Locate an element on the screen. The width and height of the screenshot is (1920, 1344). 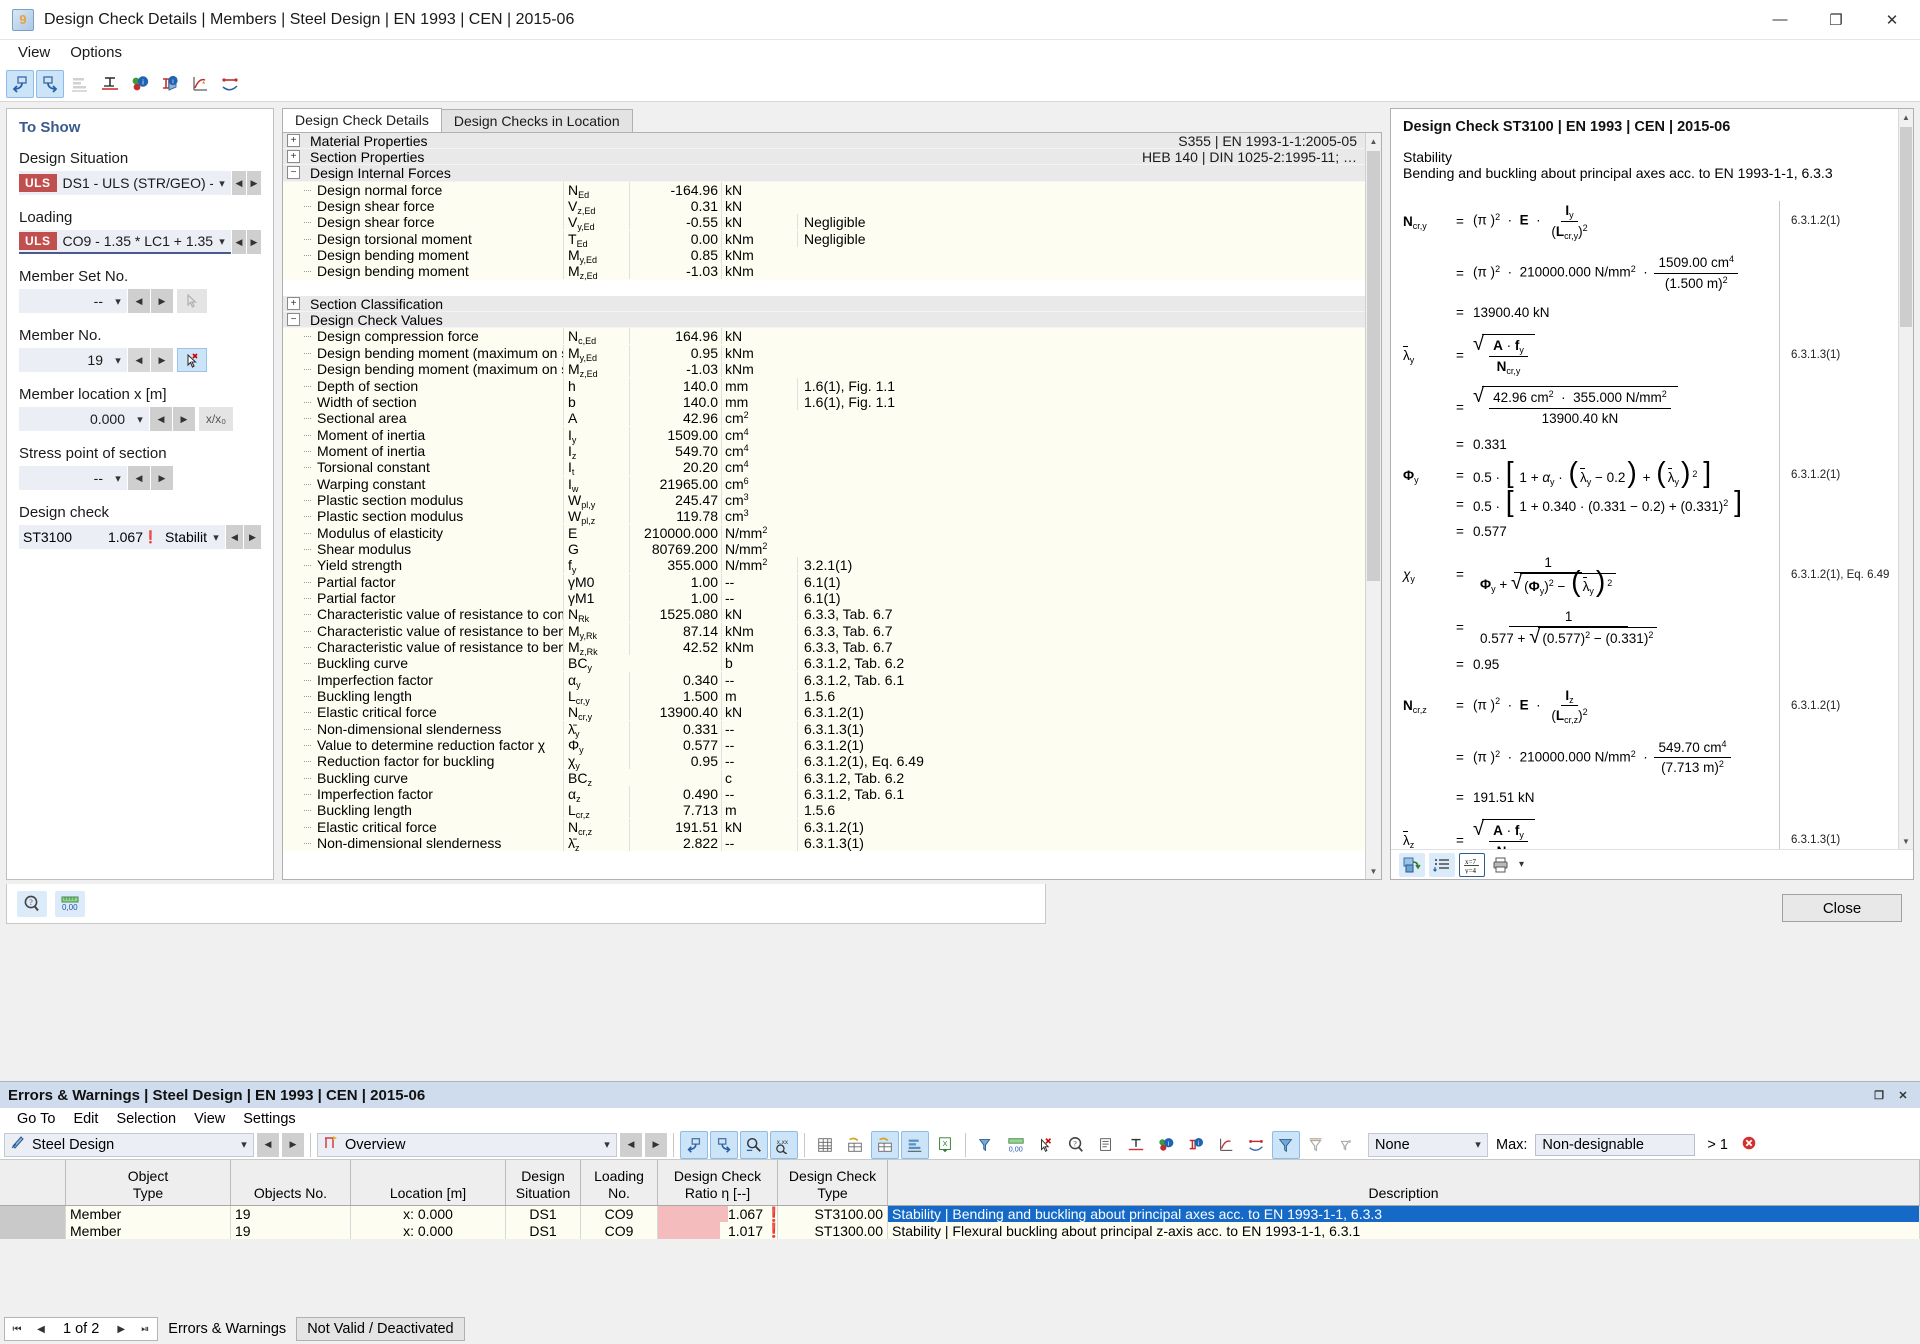
bw-filter-funnel-icon is located at coordinates (986, 1145).